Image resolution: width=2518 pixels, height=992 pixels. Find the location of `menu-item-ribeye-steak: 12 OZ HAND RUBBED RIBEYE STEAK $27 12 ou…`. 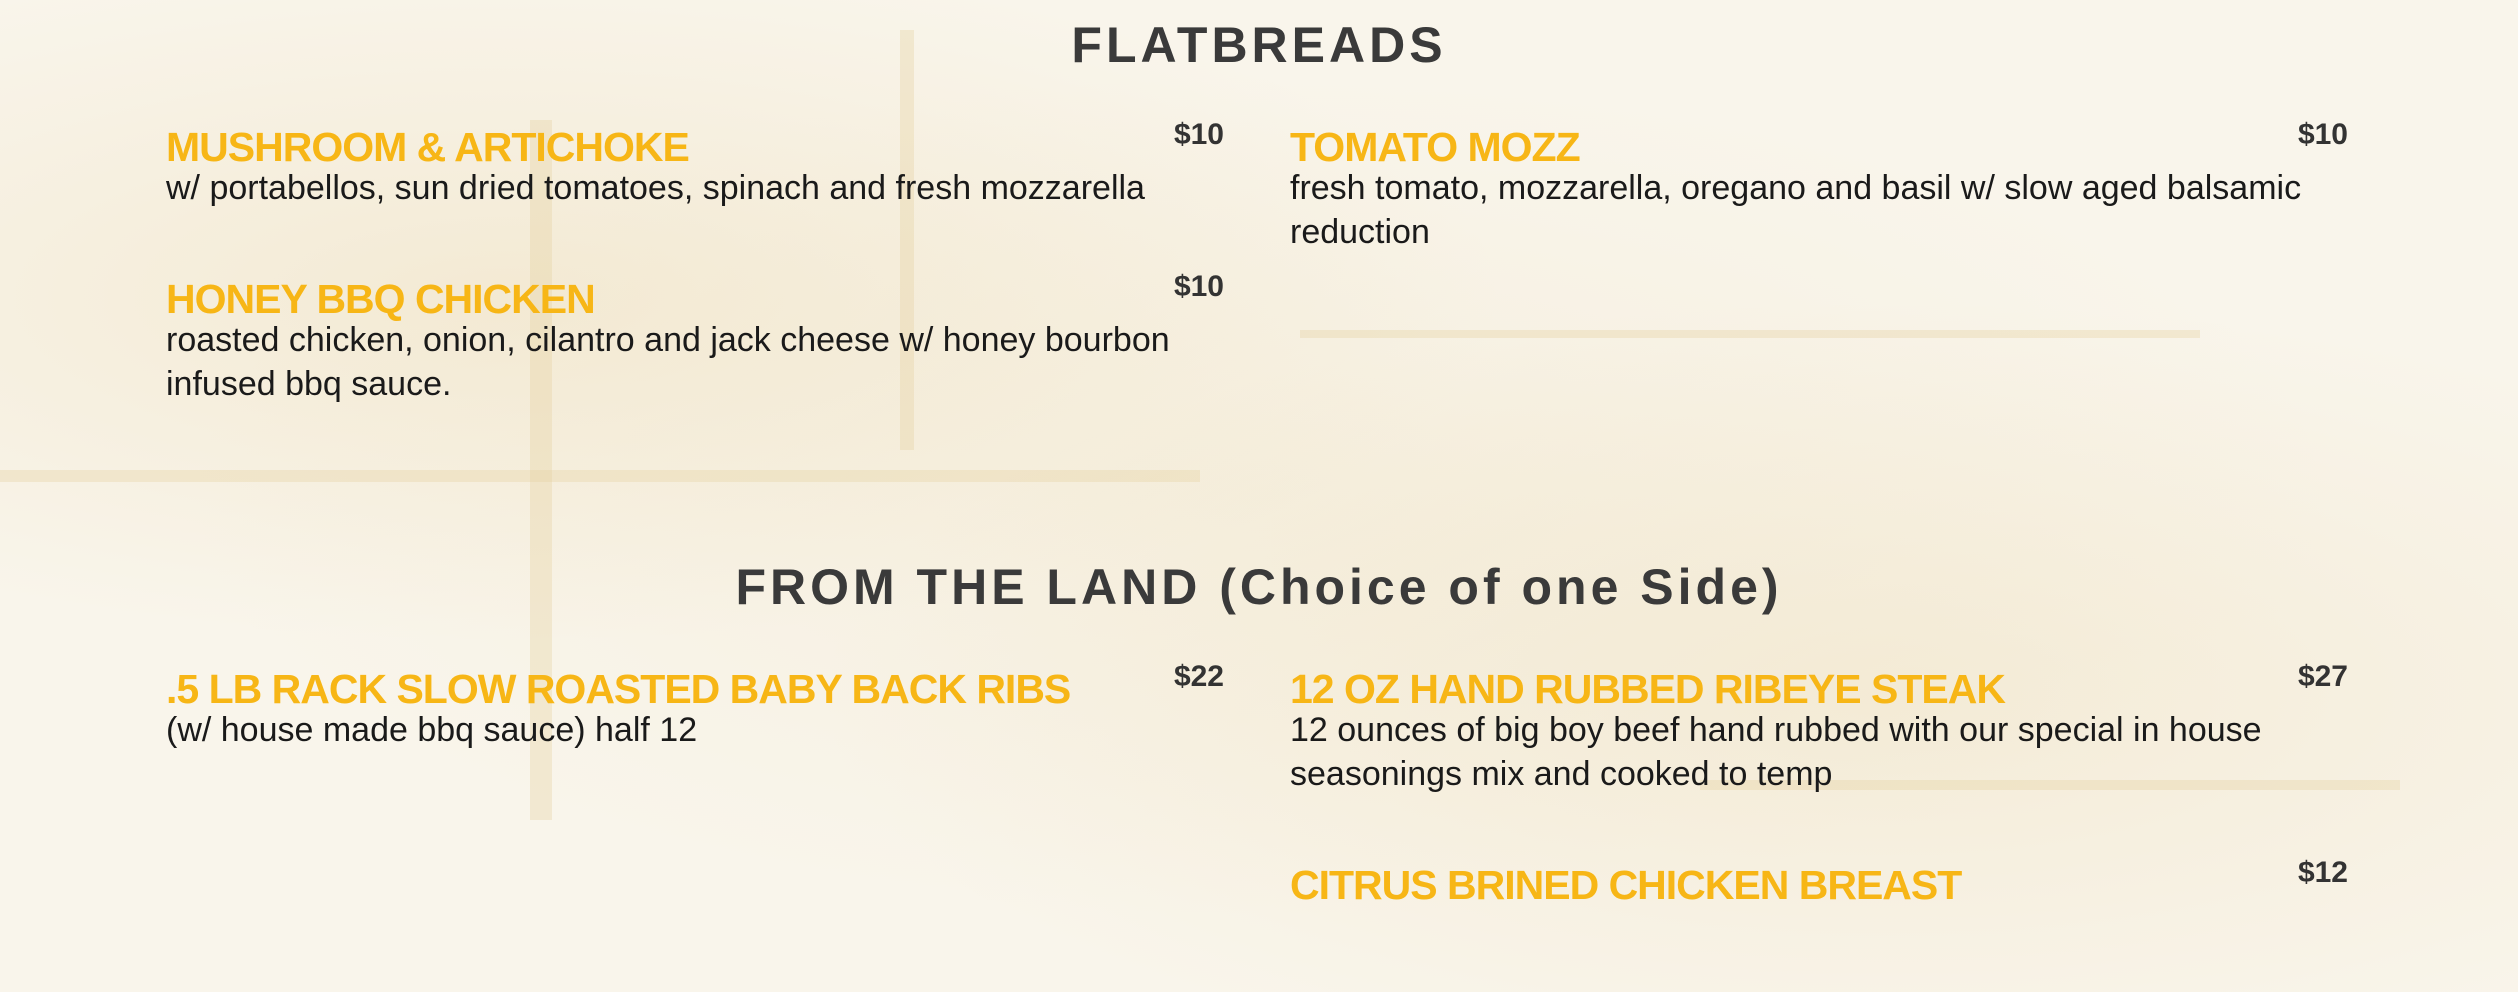

menu-item-ribeye-steak: 12 OZ HAND RUBBED RIBEYE STEAK $27 12 ou… is located at coordinates (1819, 728).